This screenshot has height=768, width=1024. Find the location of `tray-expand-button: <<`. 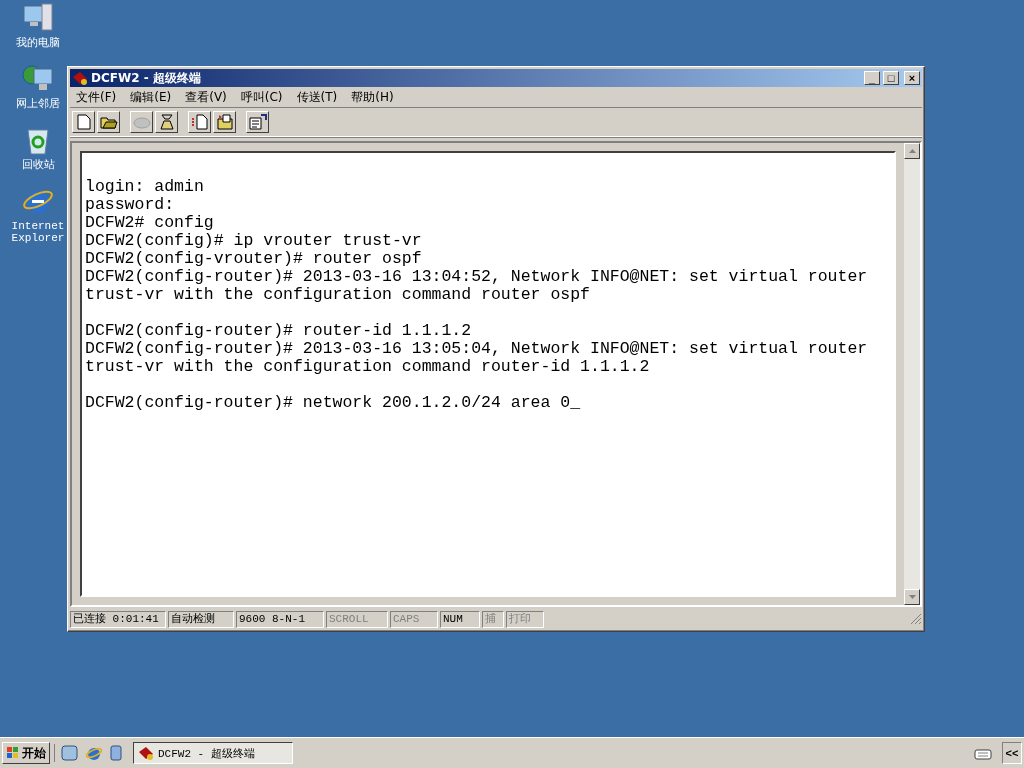

tray-expand-button: << is located at coordinates (1012, 753).